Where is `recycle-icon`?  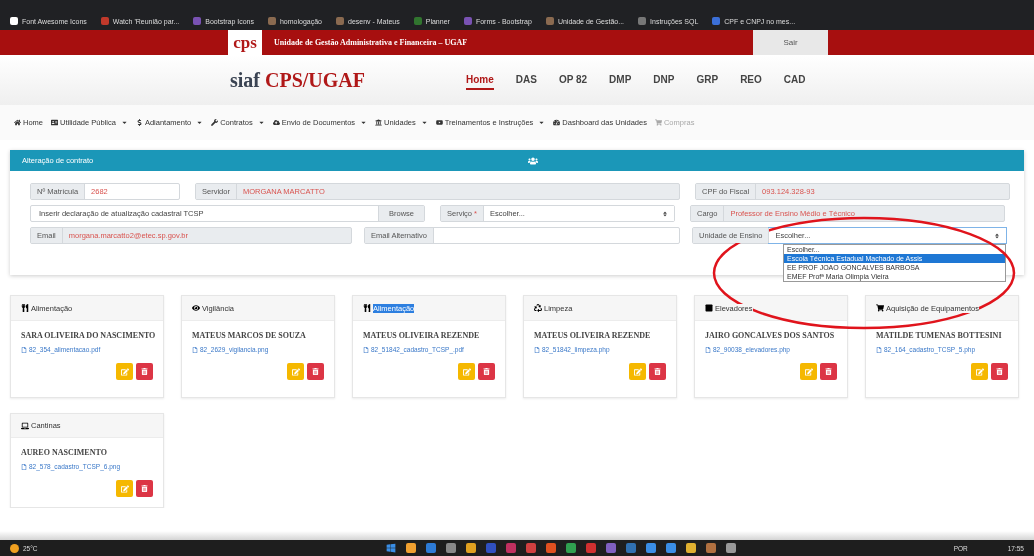
recycle-icon is located at coordinates (538, 308).